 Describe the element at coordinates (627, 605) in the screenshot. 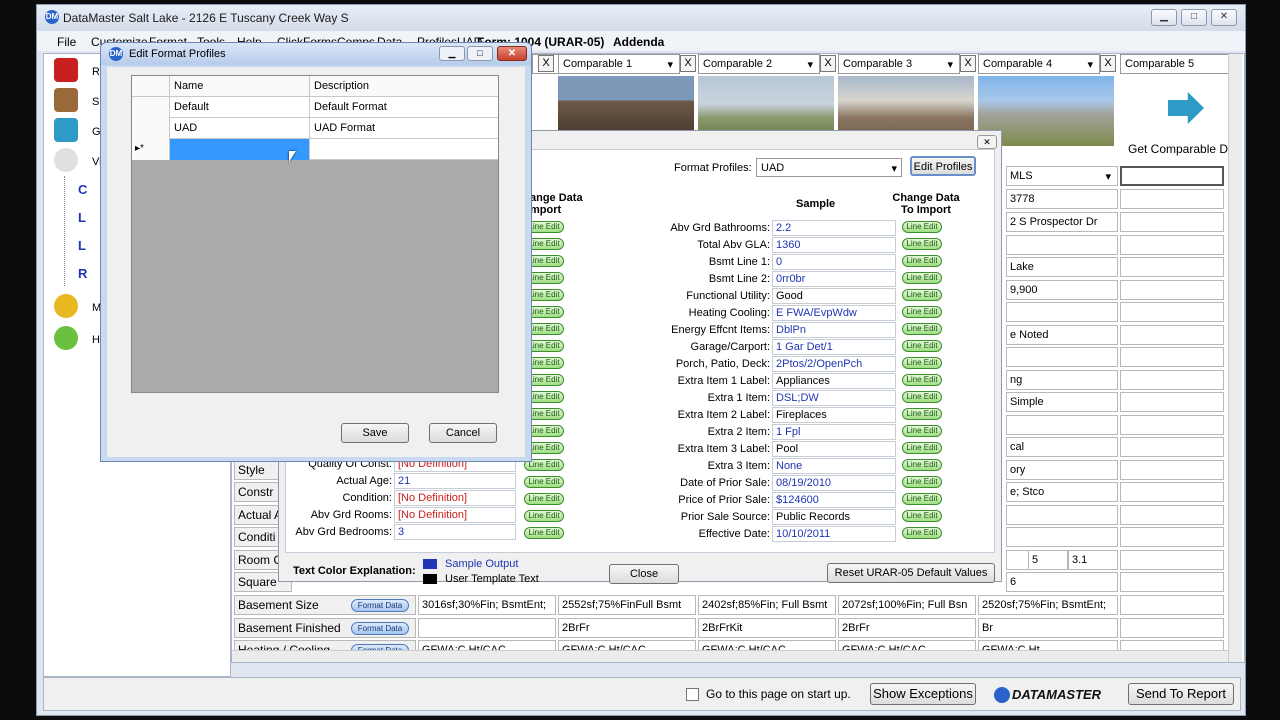

I see `comp1-basement-size: 2552sf;75%FinFull Bsmt` at that location.